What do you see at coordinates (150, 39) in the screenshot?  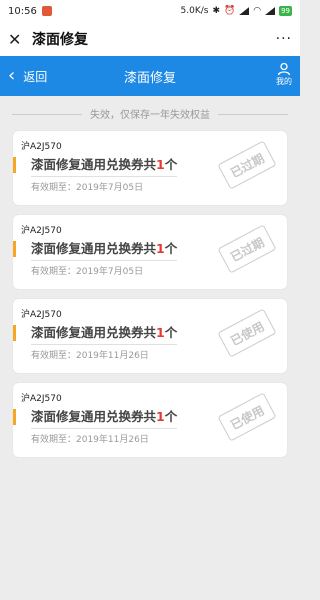 I see `app-bar: ✕ 漆面修复 ···` at bounding box center [150, 39].